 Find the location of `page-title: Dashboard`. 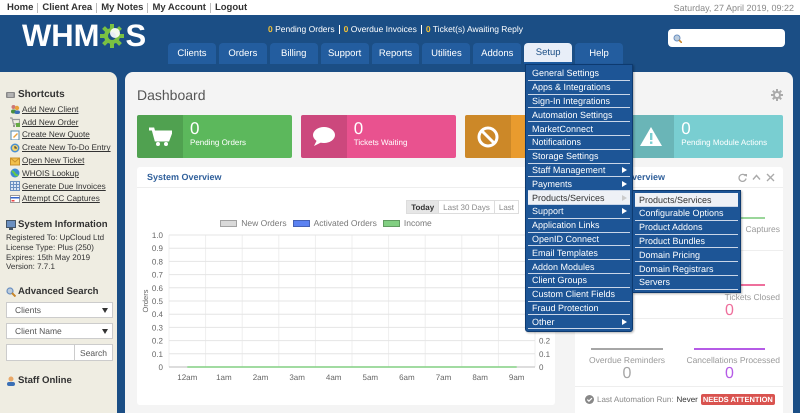

page-title: Dashboard is located at coordinates (171, 95).